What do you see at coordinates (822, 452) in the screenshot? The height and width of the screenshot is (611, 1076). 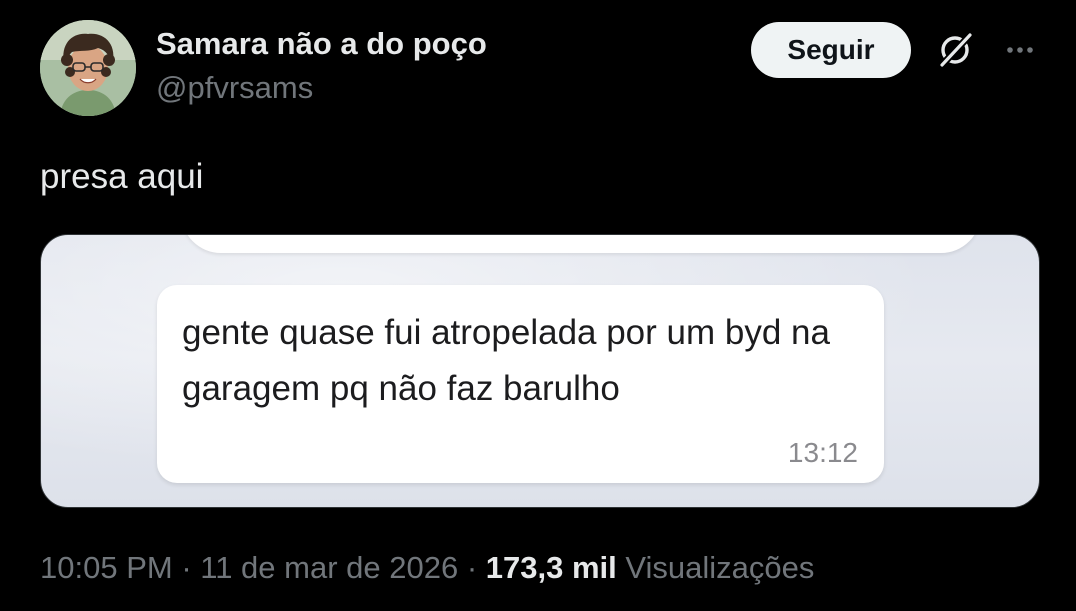 I see `chat-message-time: 13:12` at bounding box center [822, 452].